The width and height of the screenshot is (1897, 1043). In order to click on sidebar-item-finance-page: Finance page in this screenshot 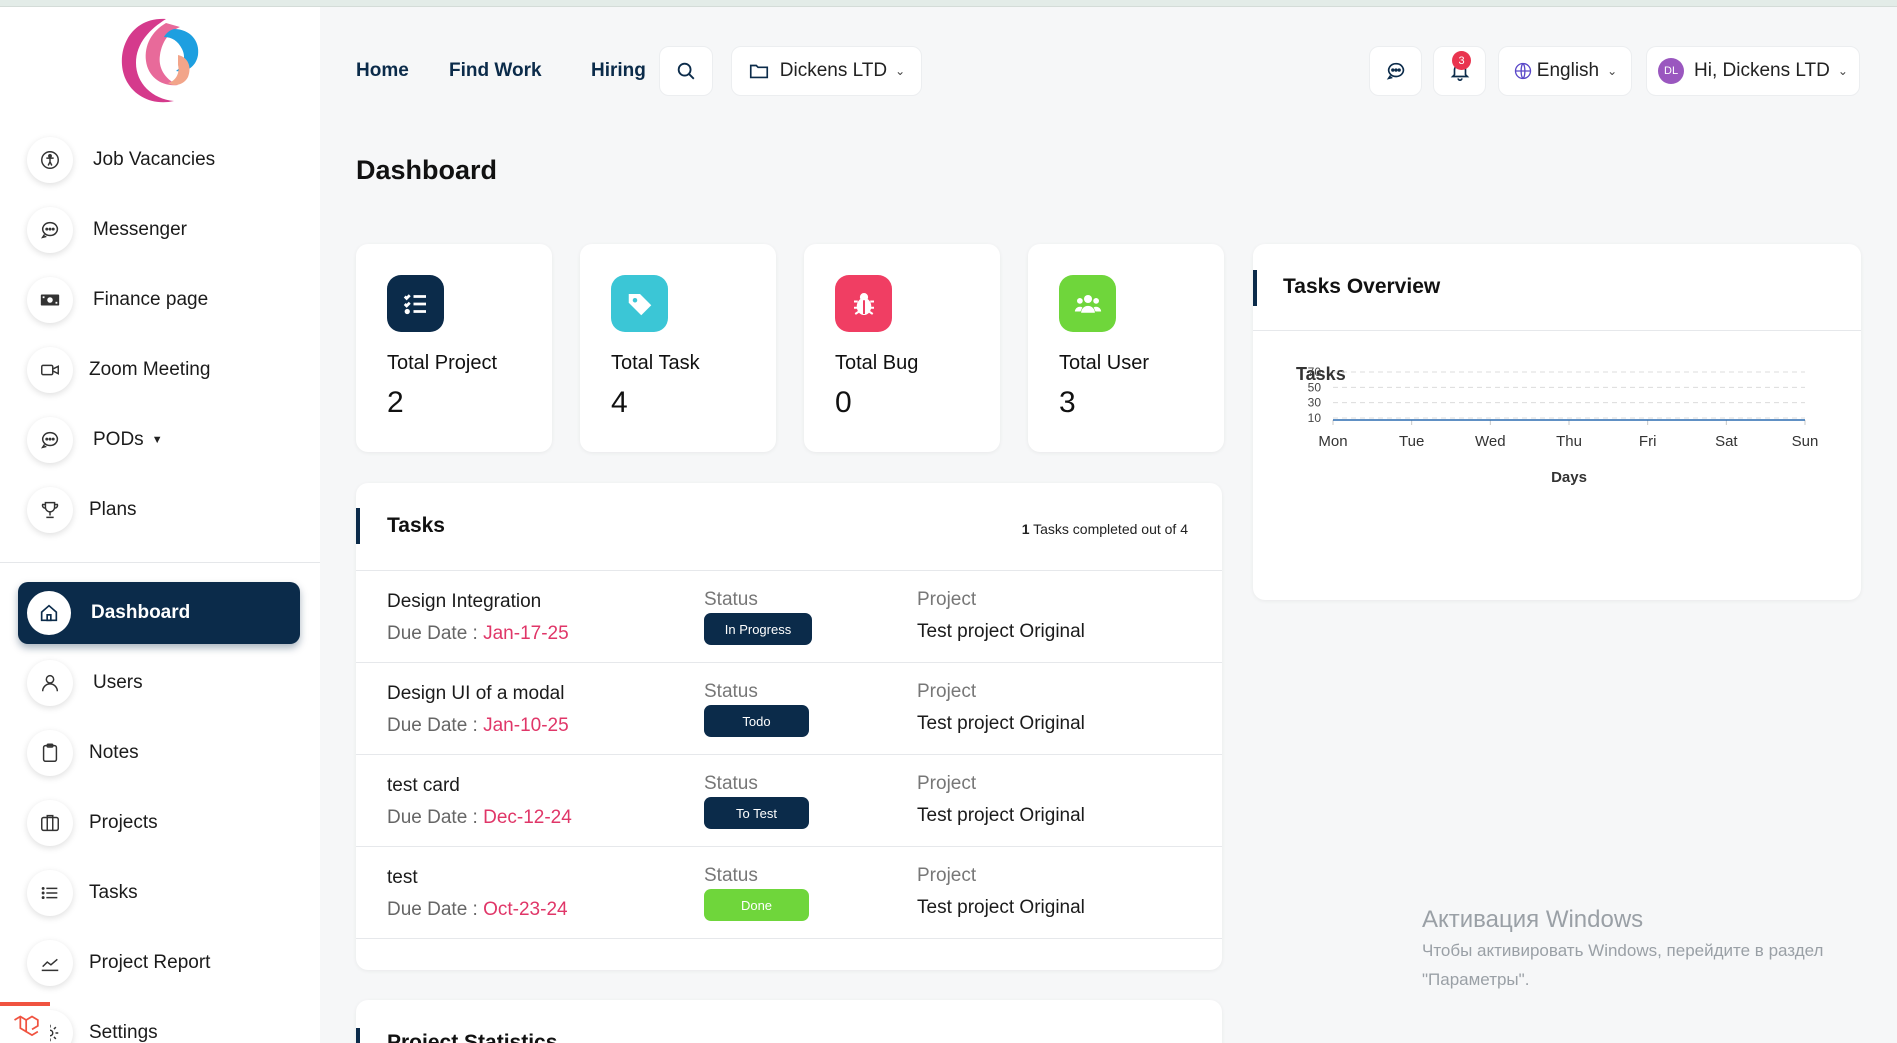, I will do `click(159, 300)`.